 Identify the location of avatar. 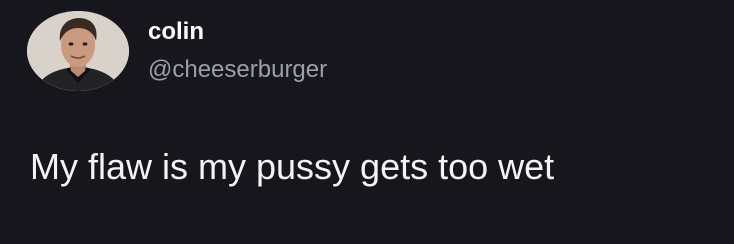
(78, 51).